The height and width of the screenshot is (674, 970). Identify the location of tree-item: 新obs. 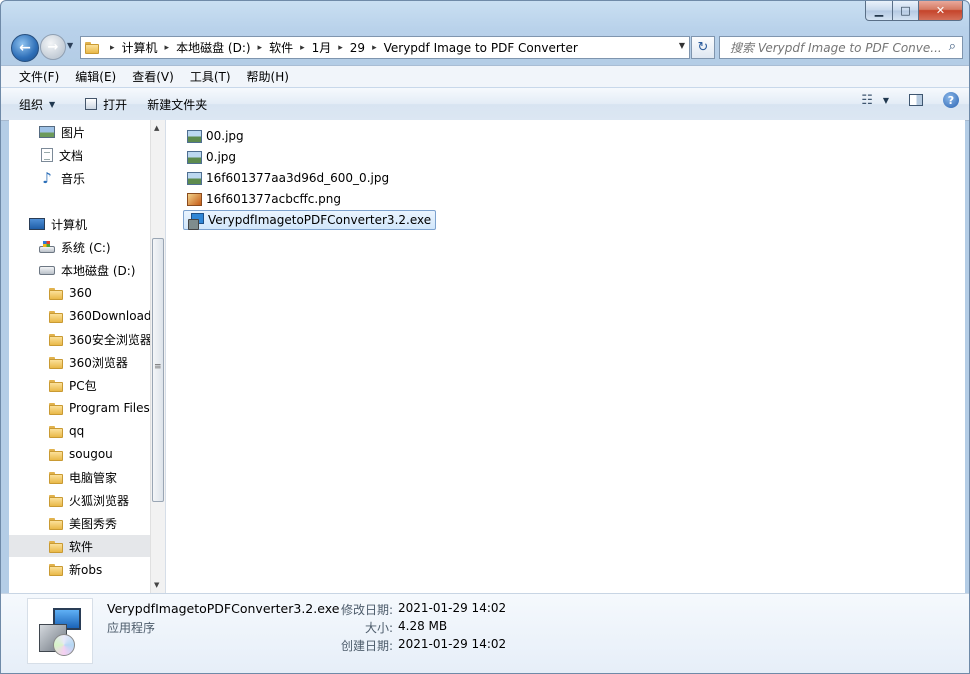
(55, 569).